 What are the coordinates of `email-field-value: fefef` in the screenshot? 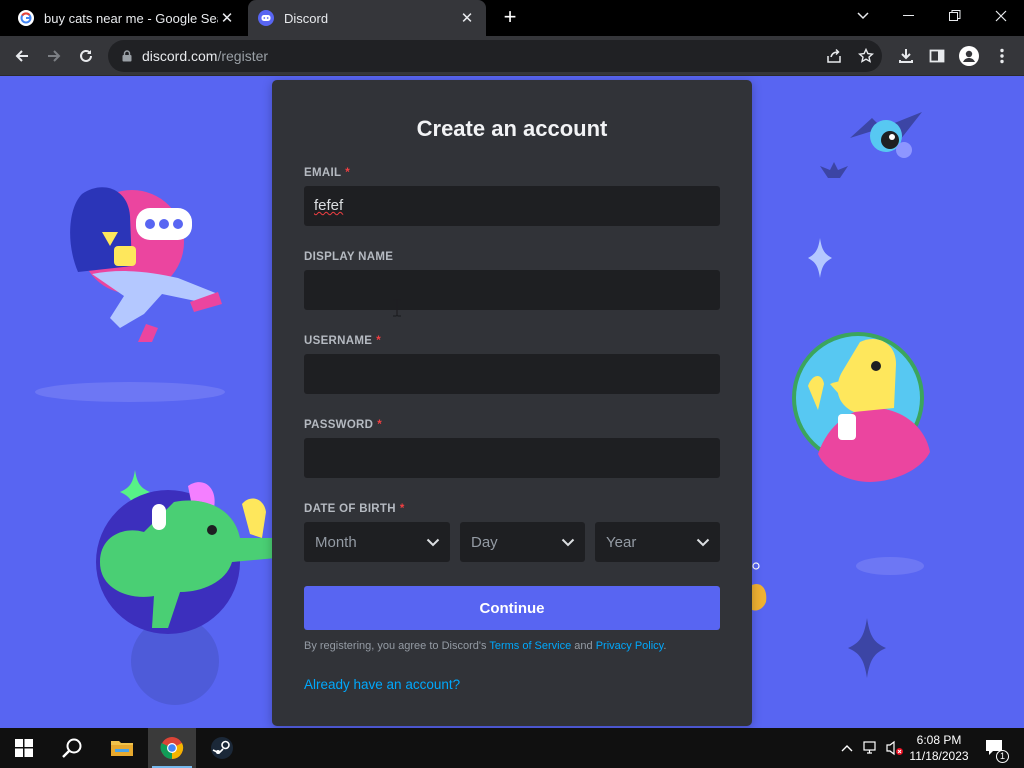 It's located at (329, 205).